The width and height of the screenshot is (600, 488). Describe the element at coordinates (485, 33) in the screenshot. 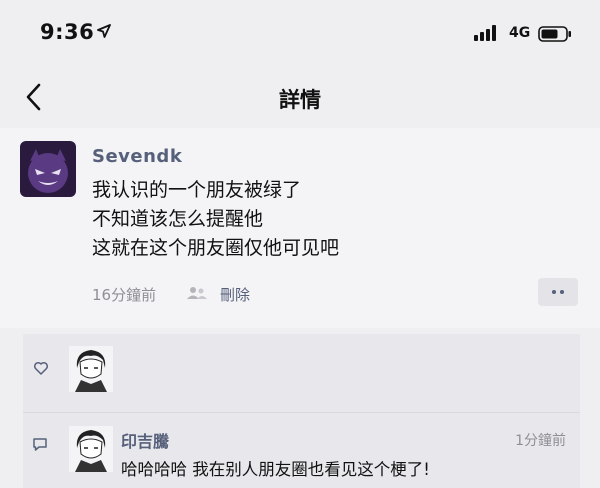

I see `signal-icon` at that location.